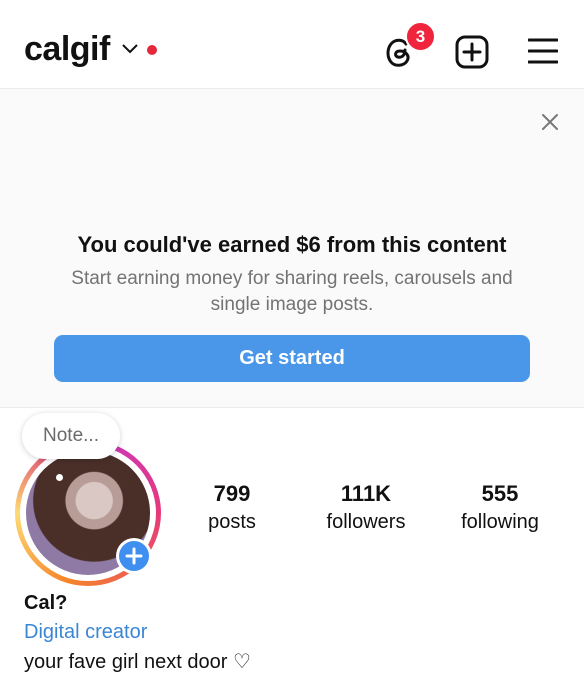 This screenshot has width=584, height=680. What do you see at coordinates (292, 407) in the screenshot?
I see `banner-divider` at bounding box center [292, 407].